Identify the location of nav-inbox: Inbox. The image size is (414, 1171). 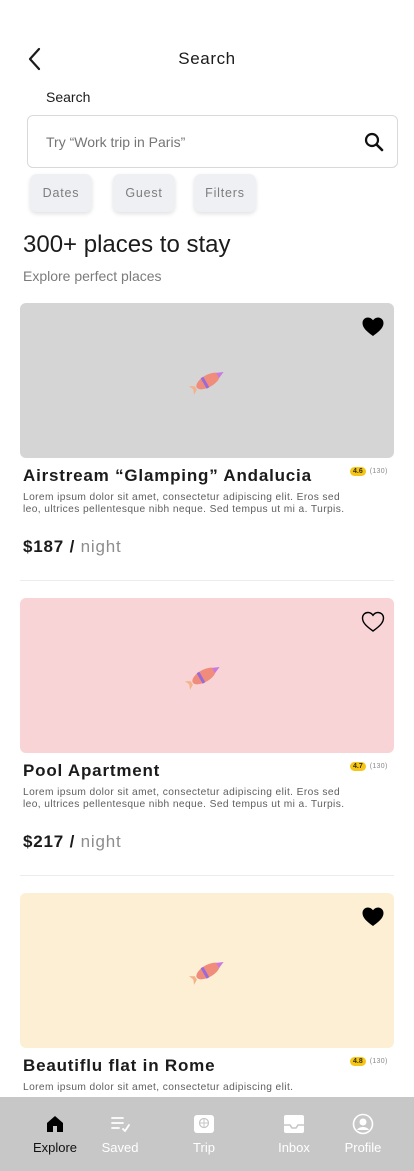
(294, 1134).